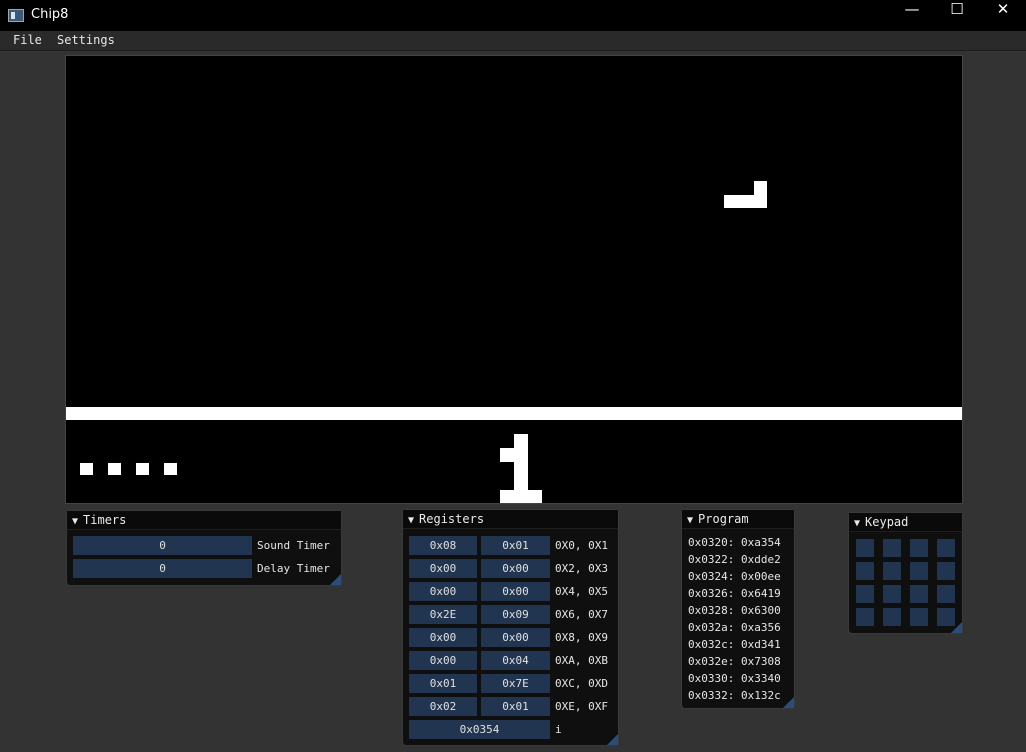  Describe the element at coordinates (162, 545) in the screenshot. I see `sound-timer-field: 0` at that location.